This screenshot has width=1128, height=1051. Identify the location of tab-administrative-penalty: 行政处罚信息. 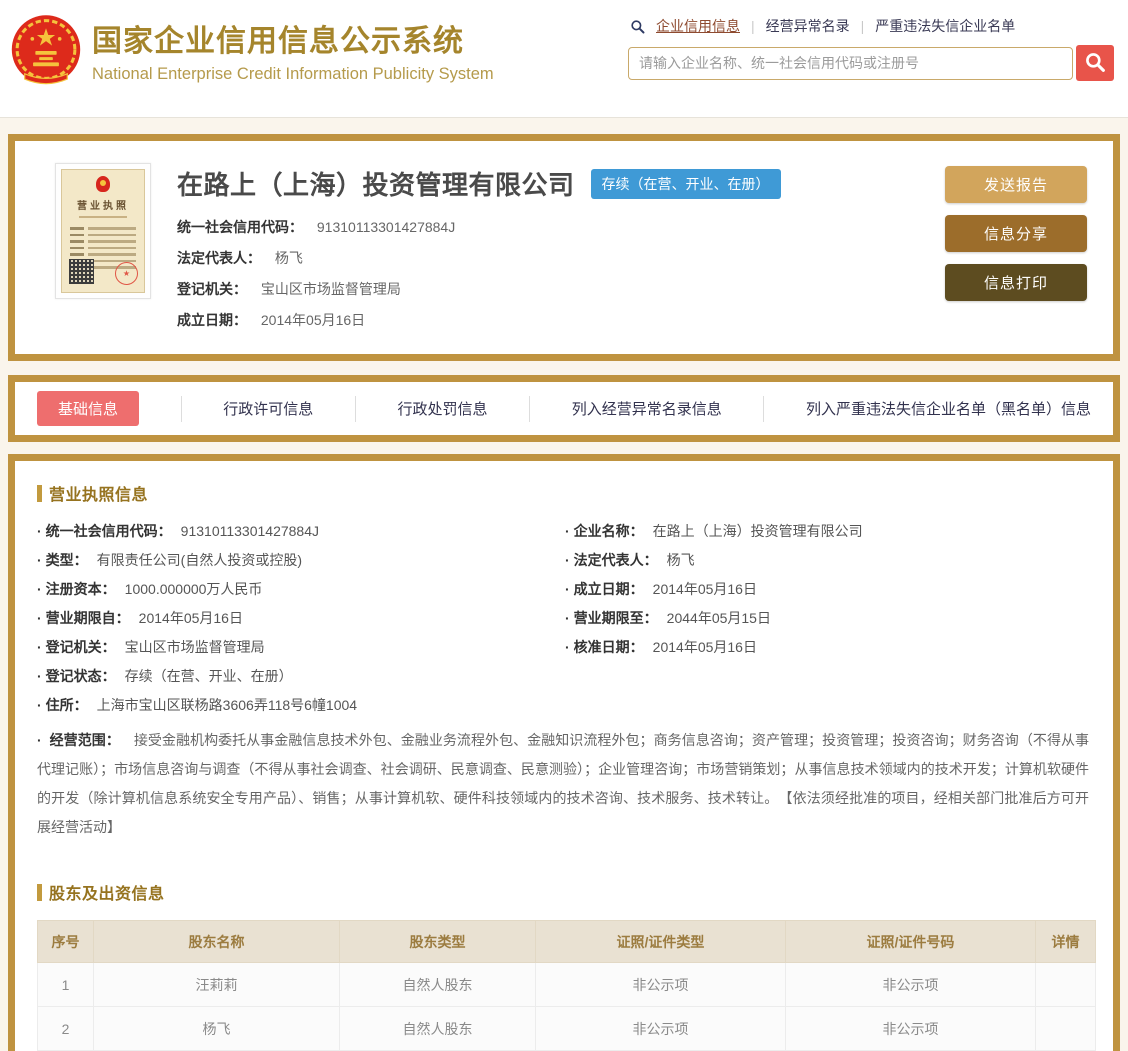
(442, 408).